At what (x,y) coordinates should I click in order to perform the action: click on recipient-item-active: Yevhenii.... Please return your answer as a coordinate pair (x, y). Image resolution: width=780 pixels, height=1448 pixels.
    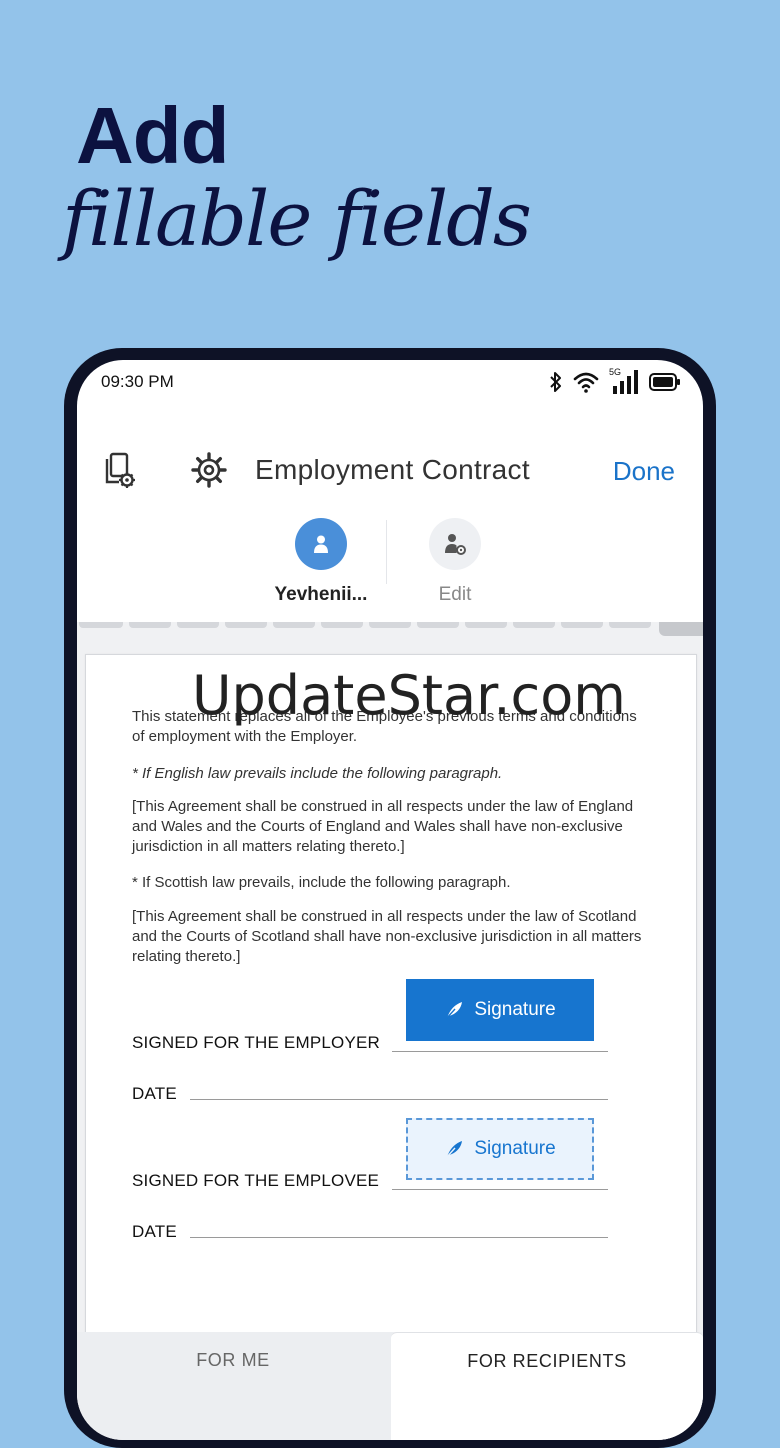
    Looking at the image, I should click on (321, 562).